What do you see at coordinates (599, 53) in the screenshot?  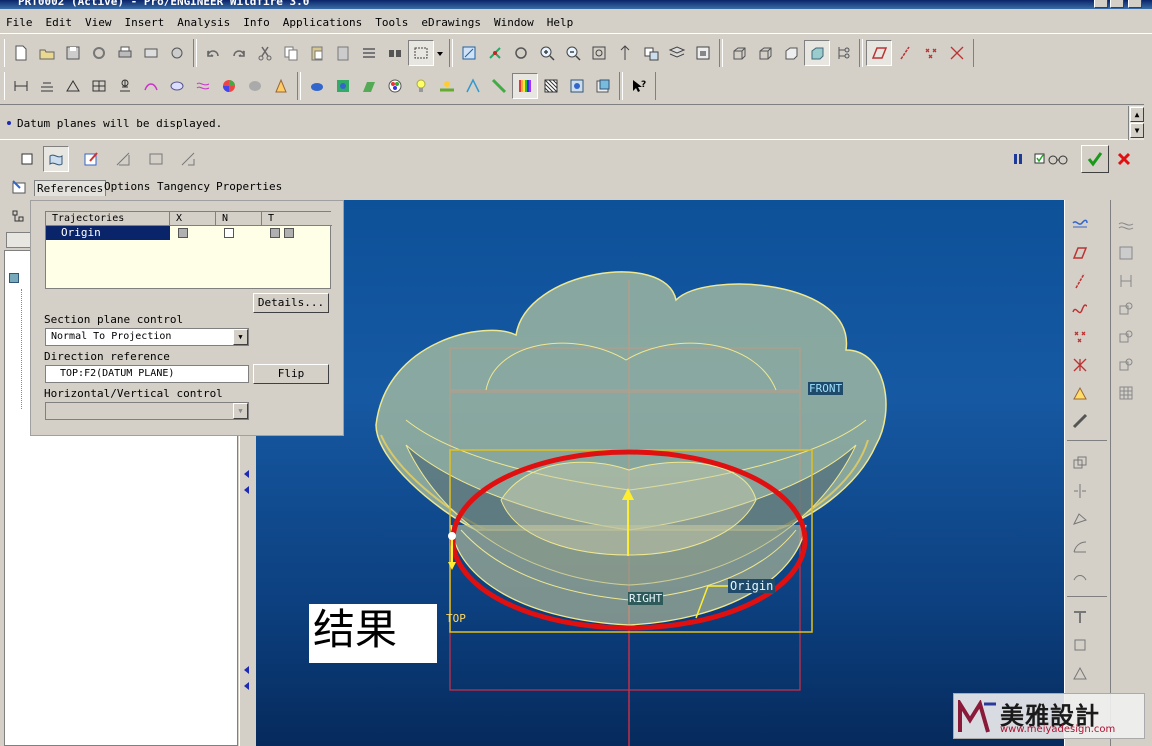 I see `refit-icon` at bounding box center [599, 53].